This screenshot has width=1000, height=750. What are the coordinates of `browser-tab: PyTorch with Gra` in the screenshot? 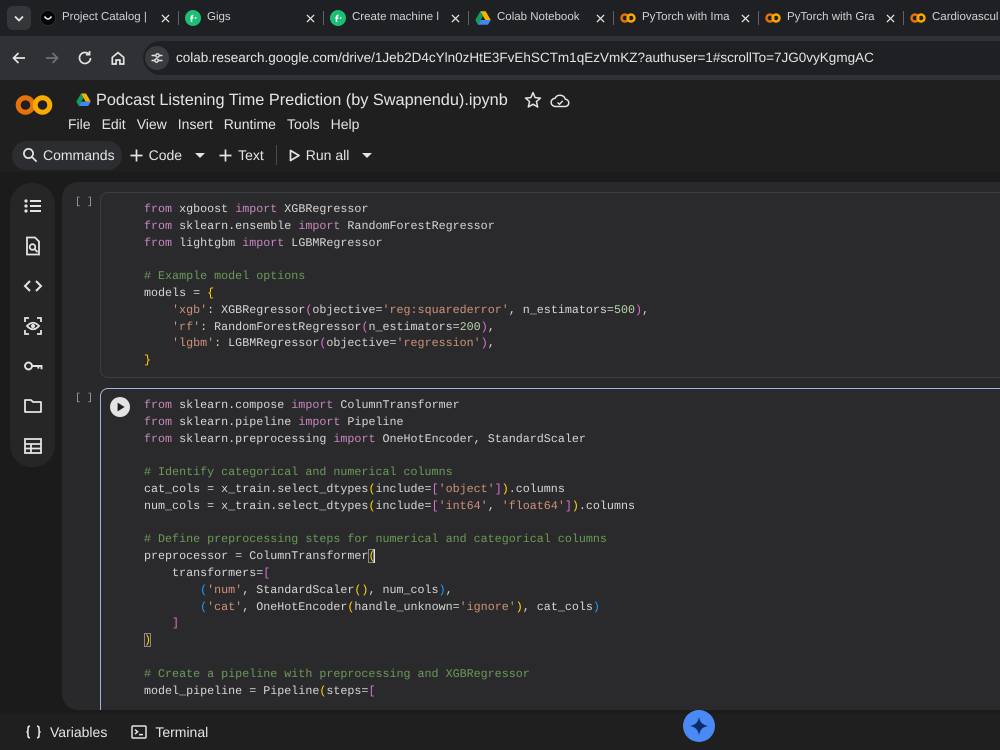 It's located at (831, 18).